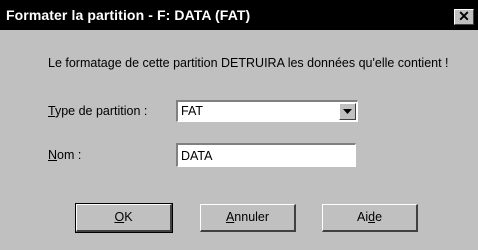  What do you see at coordinates (370, 218) in the screenshot?
I see `help-button: Aide` at bounding box center [370, 218].